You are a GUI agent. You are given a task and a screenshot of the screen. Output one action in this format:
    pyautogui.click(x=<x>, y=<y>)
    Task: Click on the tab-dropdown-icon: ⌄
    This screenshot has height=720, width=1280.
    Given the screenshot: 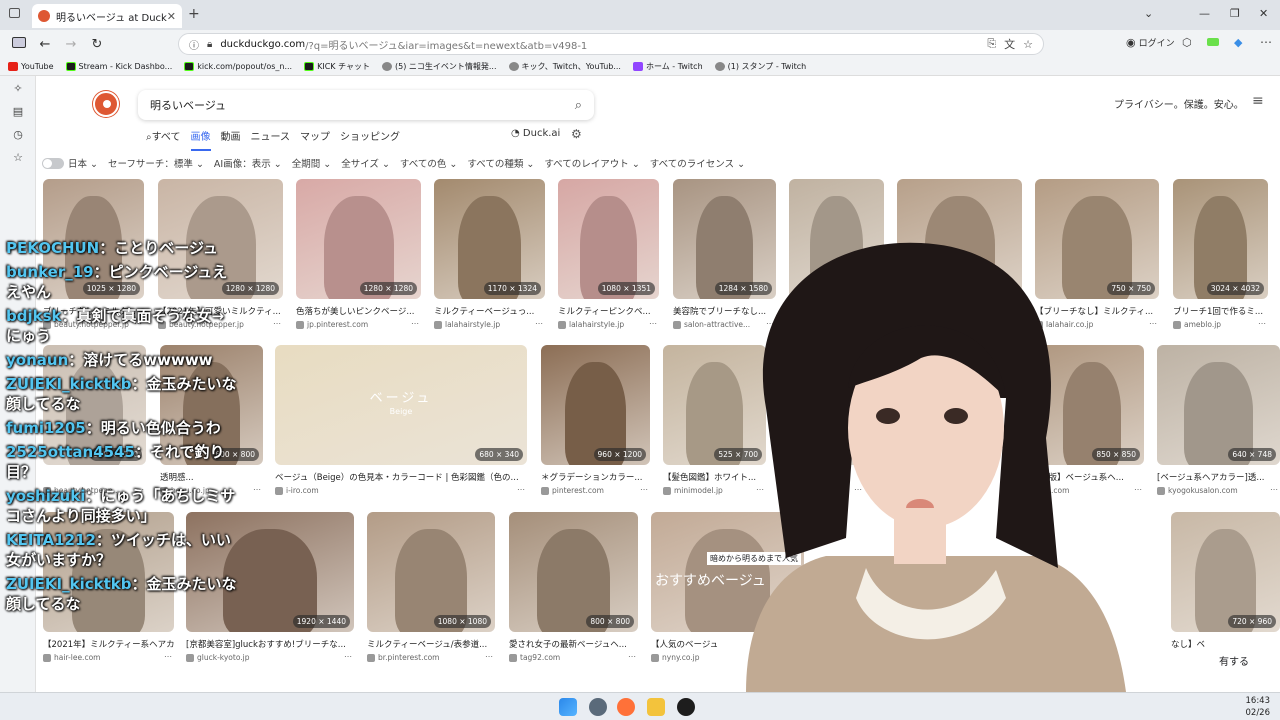 What is the action you would take?
    pyautogui.click(x=1148, y=13)
    